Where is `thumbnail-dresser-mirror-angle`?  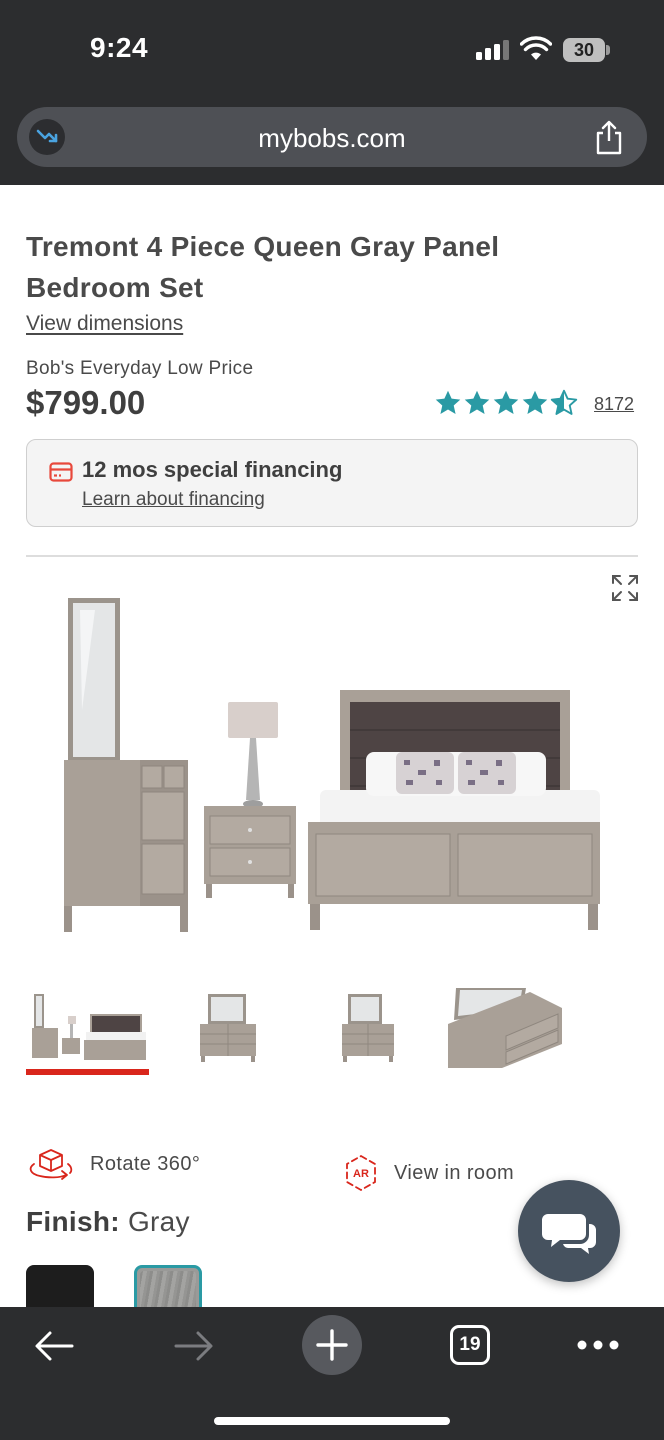
thumbnail-dresser-mirror-angle is located at coordinates (372, 1026).